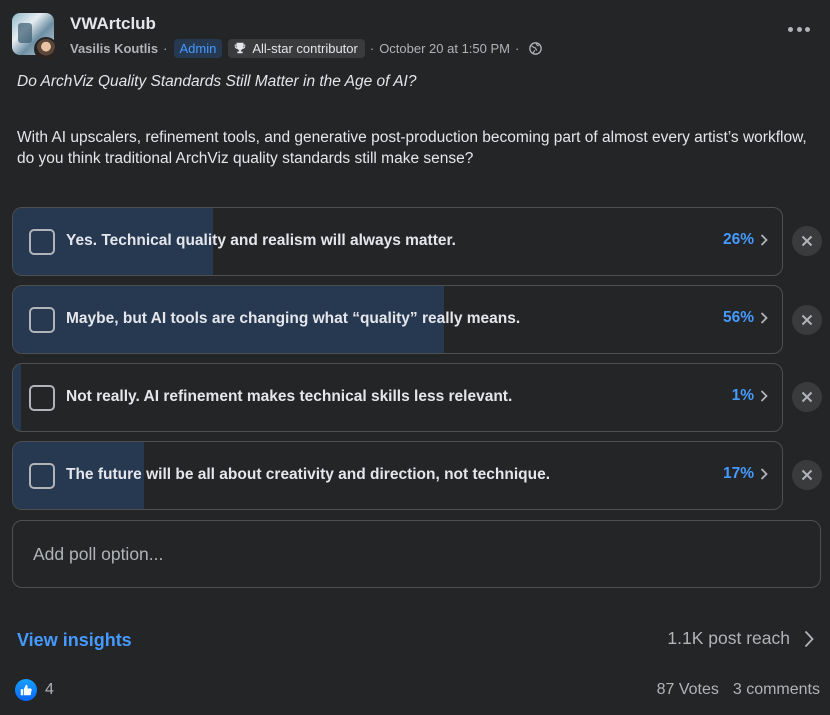 The width and height of the screenshot is (830, 715). Describe the element at coordinates (742, 395) in the screenshot. I see `poll-percent-value: 1%` at that location.